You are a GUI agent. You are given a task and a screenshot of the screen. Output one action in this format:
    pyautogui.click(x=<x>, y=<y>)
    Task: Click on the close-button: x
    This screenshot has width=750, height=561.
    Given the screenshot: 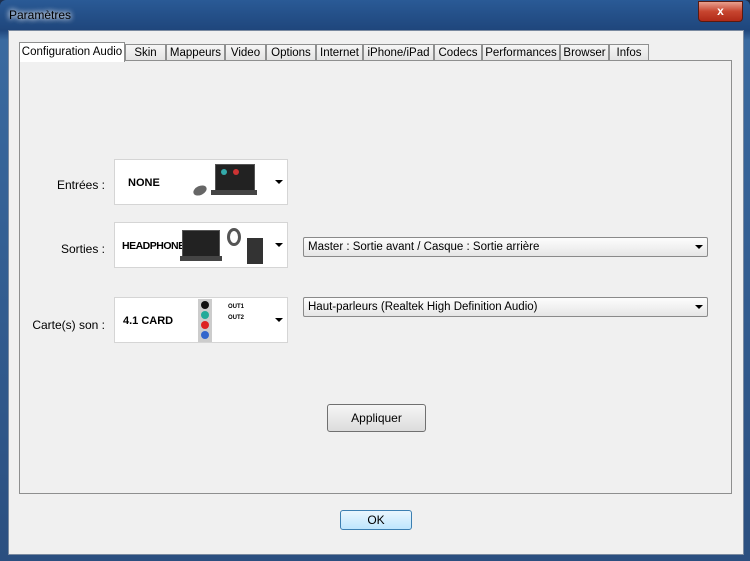 What is the action you would take?
    pyautogui.click(x=720, y=11)
    